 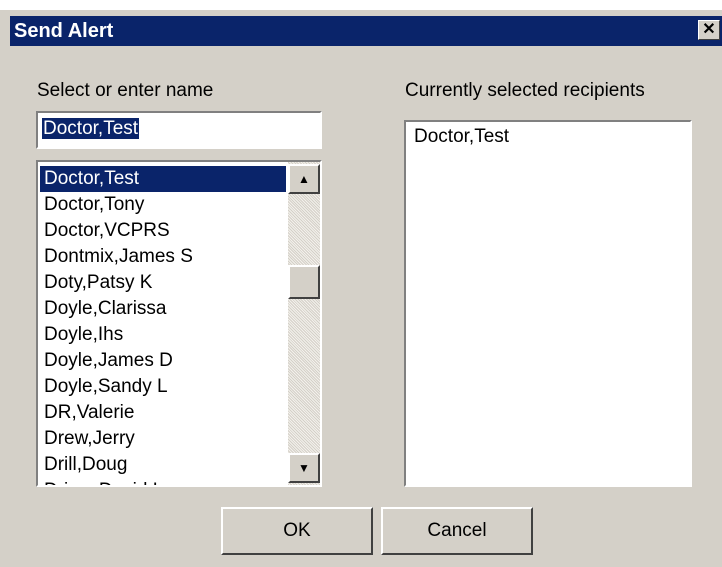 I want to click on scroll-up-button: ▲, so click(x=304, y=179).